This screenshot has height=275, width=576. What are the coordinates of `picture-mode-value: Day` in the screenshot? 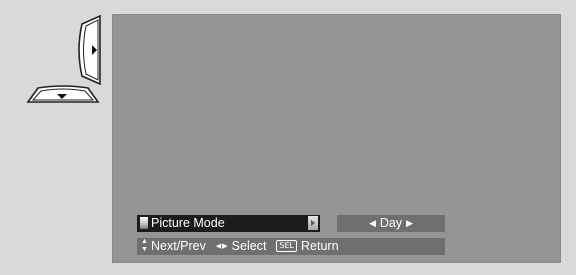 It's located at (391, 223).